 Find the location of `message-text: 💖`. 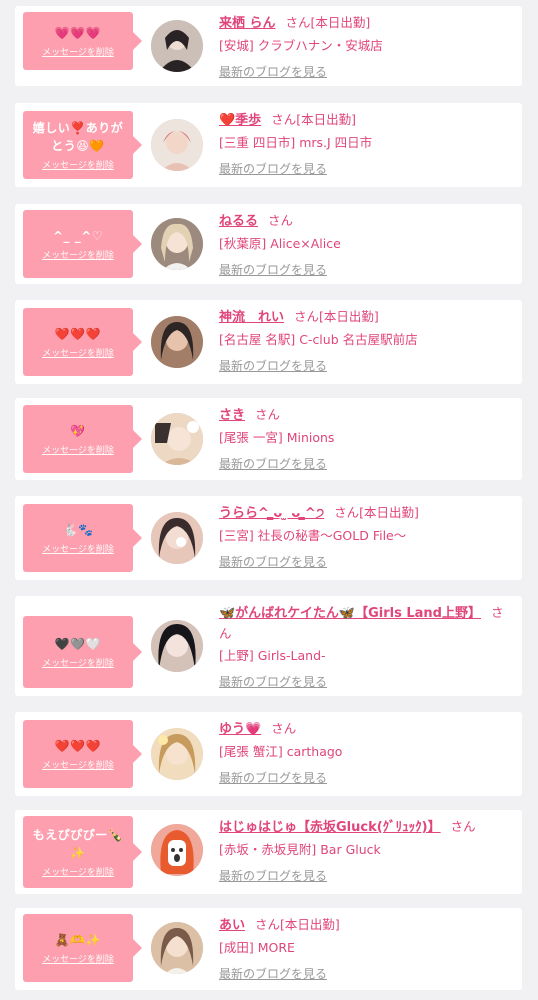

message-text: 💖 is located at coordinates (78, 431).